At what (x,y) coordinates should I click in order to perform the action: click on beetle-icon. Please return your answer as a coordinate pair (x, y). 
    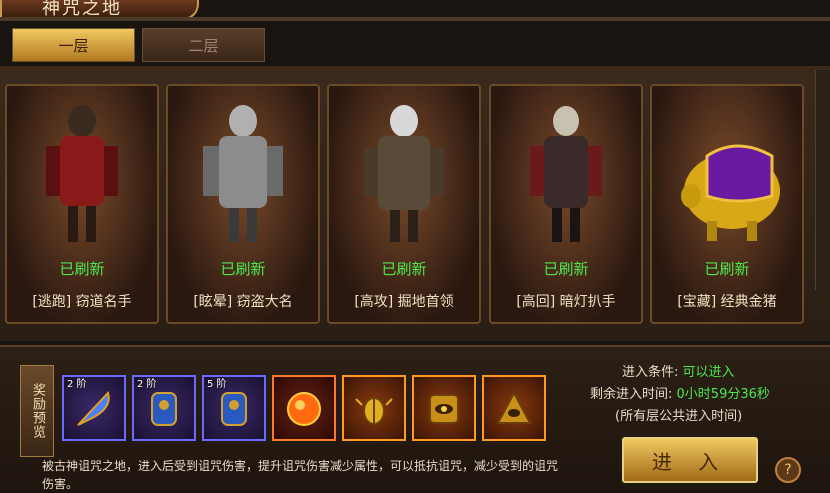
    Looking at the image, I should click on (374, 411).